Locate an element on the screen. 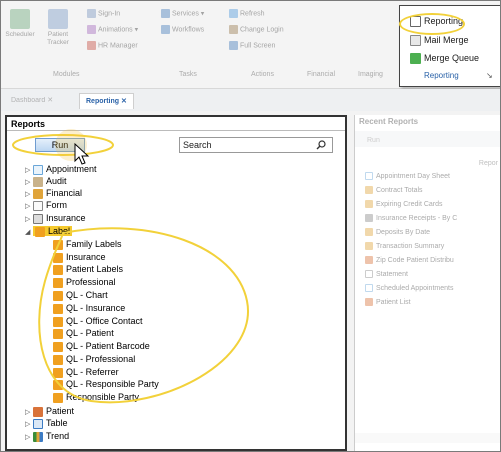 The height and width of the screenshot is (452, 501). change-login-button: Change Login is located at coordinates (256, 29).